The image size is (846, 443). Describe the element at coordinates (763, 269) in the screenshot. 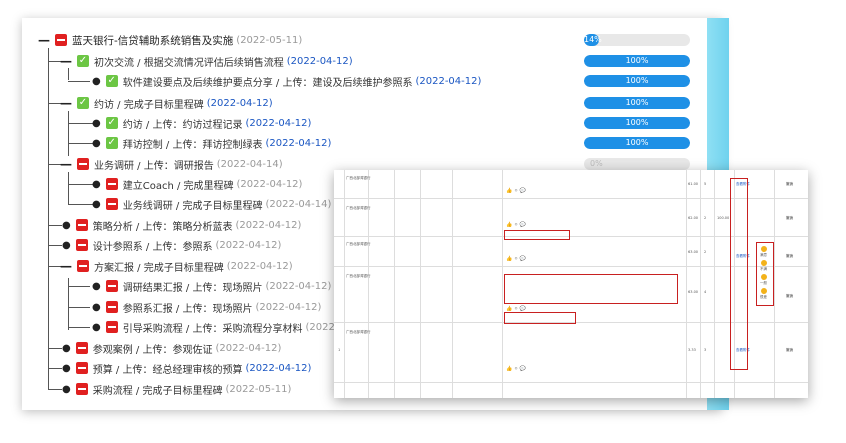

I see `face-label: 不满` at that location.